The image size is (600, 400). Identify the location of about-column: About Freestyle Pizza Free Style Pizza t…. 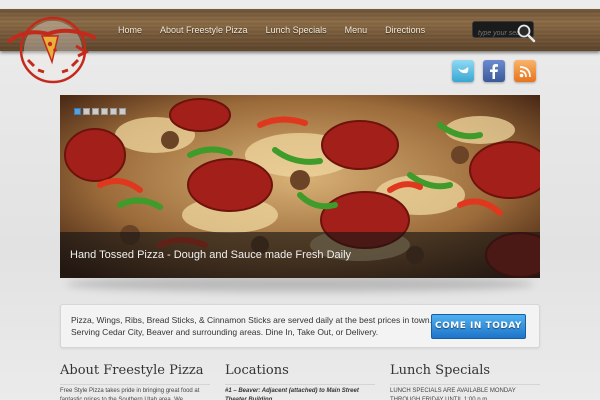
(135, 381).